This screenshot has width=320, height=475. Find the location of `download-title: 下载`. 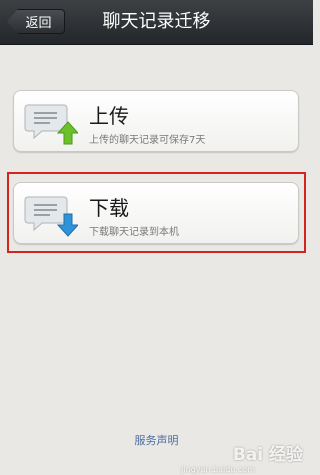

download-title: 下载 is located at coordinates (109, 208).